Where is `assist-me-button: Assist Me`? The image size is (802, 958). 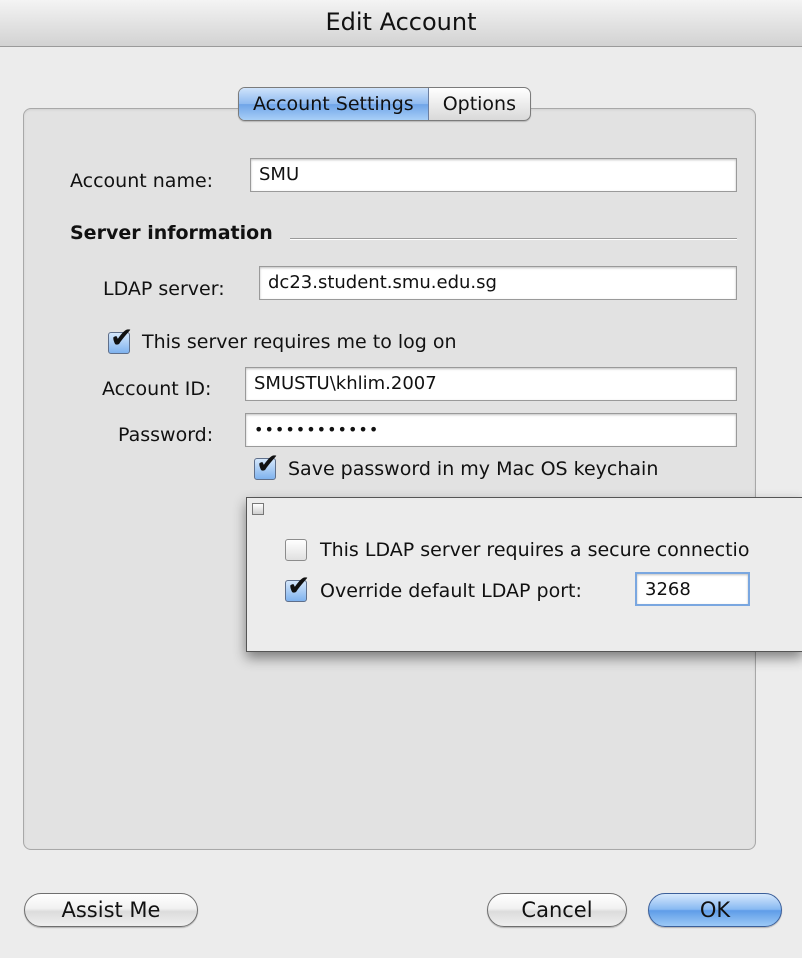
assist-me-button: Assist Me is located at coordinates (111, 910).